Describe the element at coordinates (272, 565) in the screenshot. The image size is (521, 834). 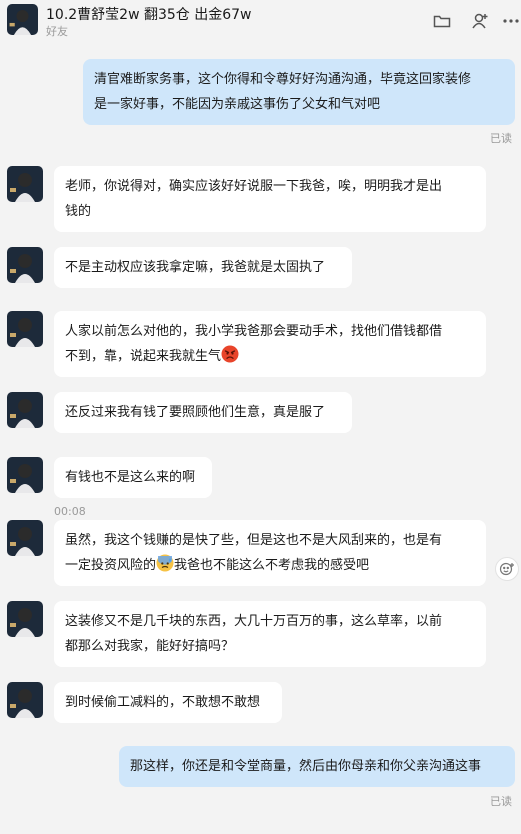
I see `message-text: 我爸也不能这么不考虑我的感受吧` at that location.